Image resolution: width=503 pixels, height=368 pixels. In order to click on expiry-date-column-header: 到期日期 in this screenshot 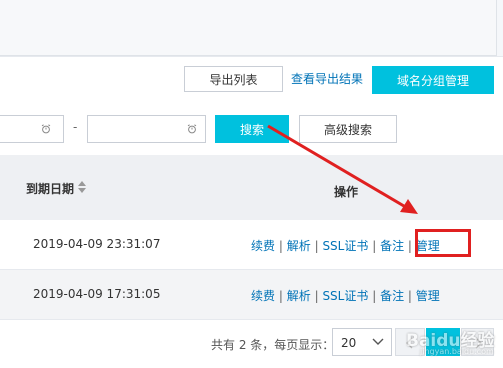, I will do `click(50, 188)`.